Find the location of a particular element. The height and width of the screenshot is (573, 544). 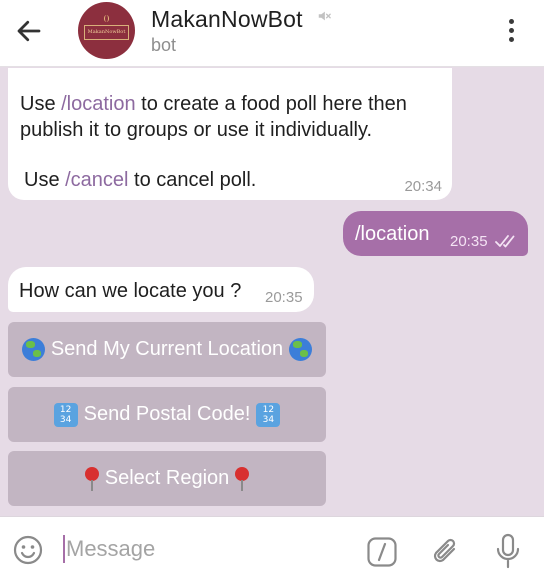

button-label: Select Region is located at coordinates (167, 478).